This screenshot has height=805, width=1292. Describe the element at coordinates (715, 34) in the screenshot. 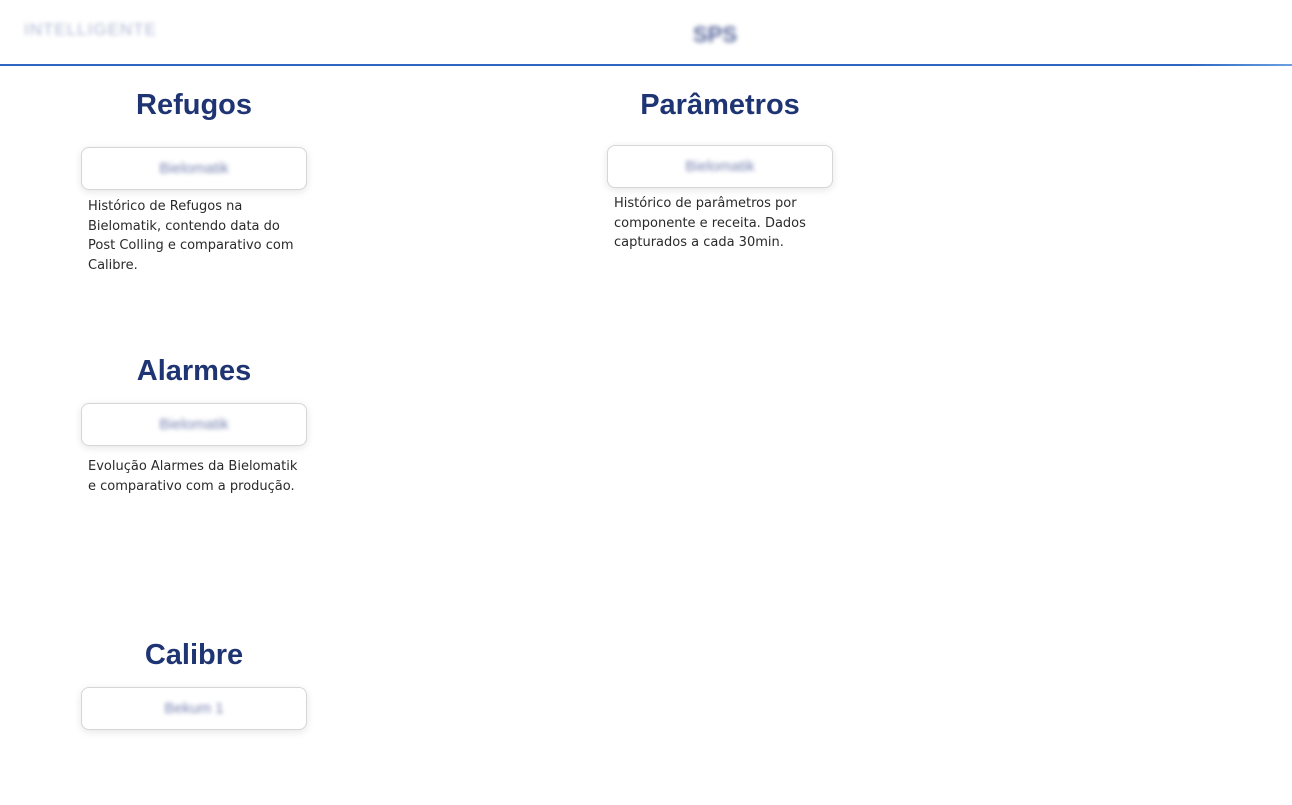

I see `app-title: SPS` at that location.